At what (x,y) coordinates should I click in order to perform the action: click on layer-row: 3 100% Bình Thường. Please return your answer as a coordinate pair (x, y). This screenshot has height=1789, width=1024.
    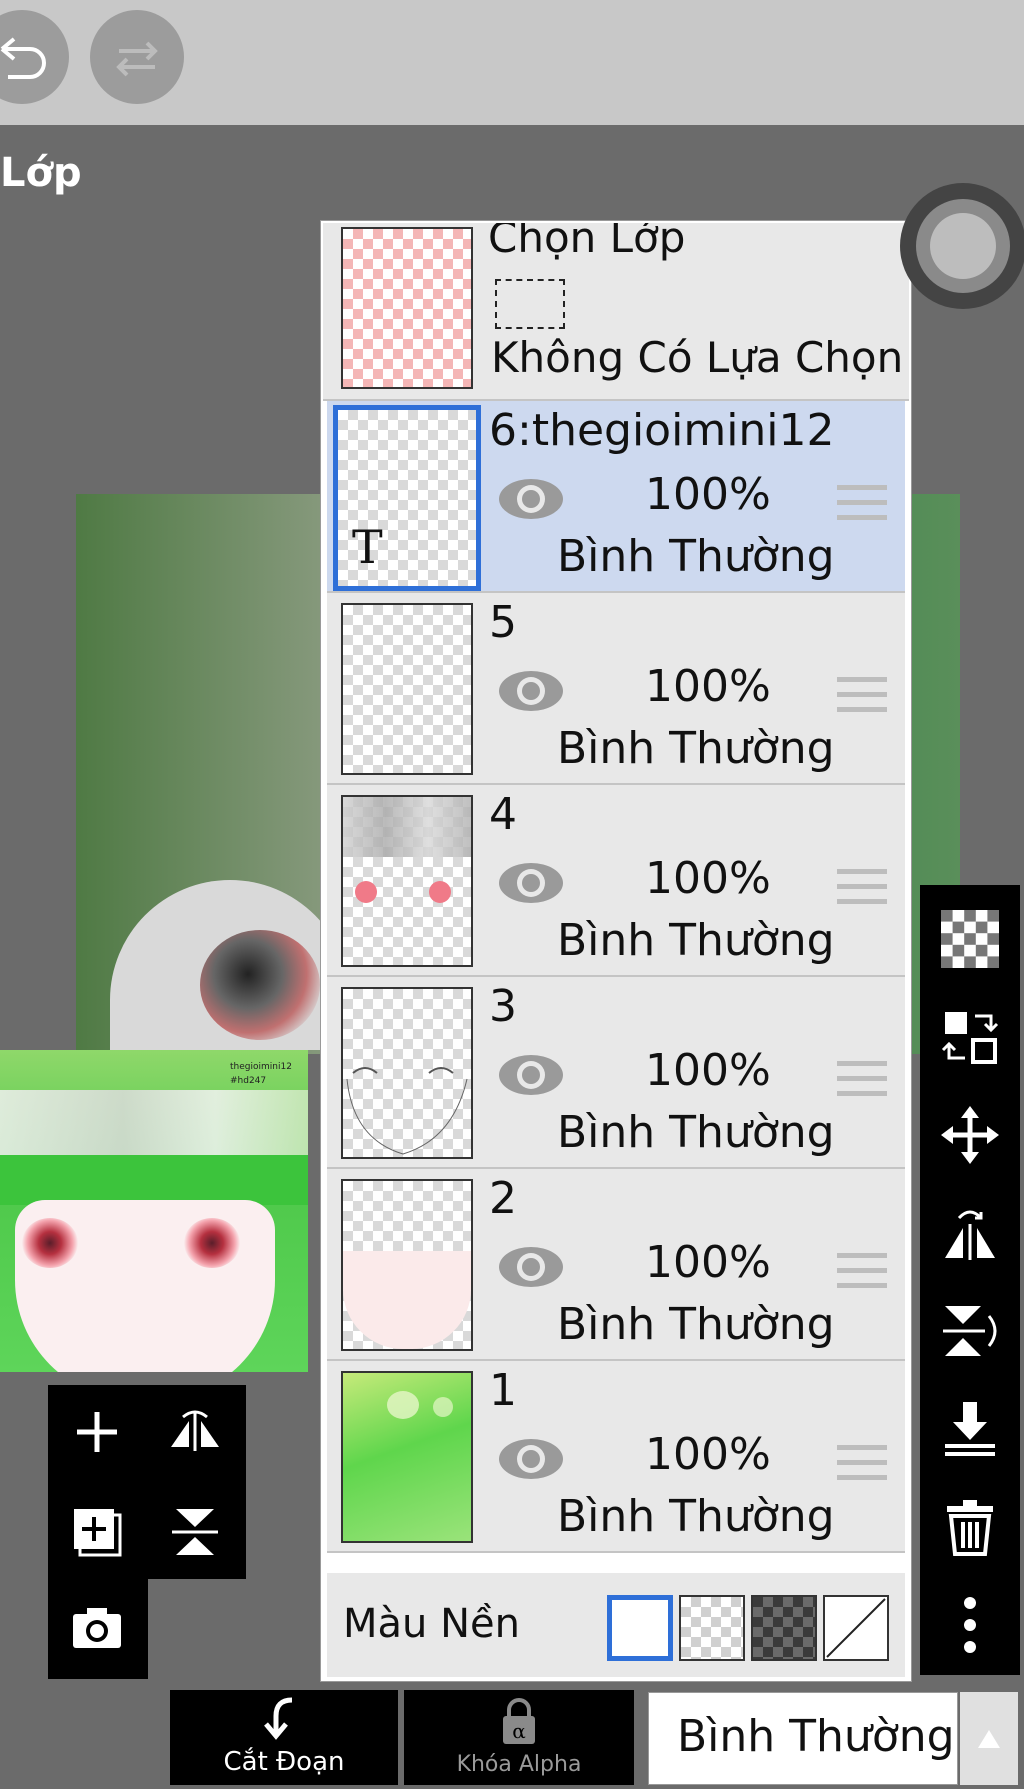
    Looking at the image, I should click on (616, 1073).